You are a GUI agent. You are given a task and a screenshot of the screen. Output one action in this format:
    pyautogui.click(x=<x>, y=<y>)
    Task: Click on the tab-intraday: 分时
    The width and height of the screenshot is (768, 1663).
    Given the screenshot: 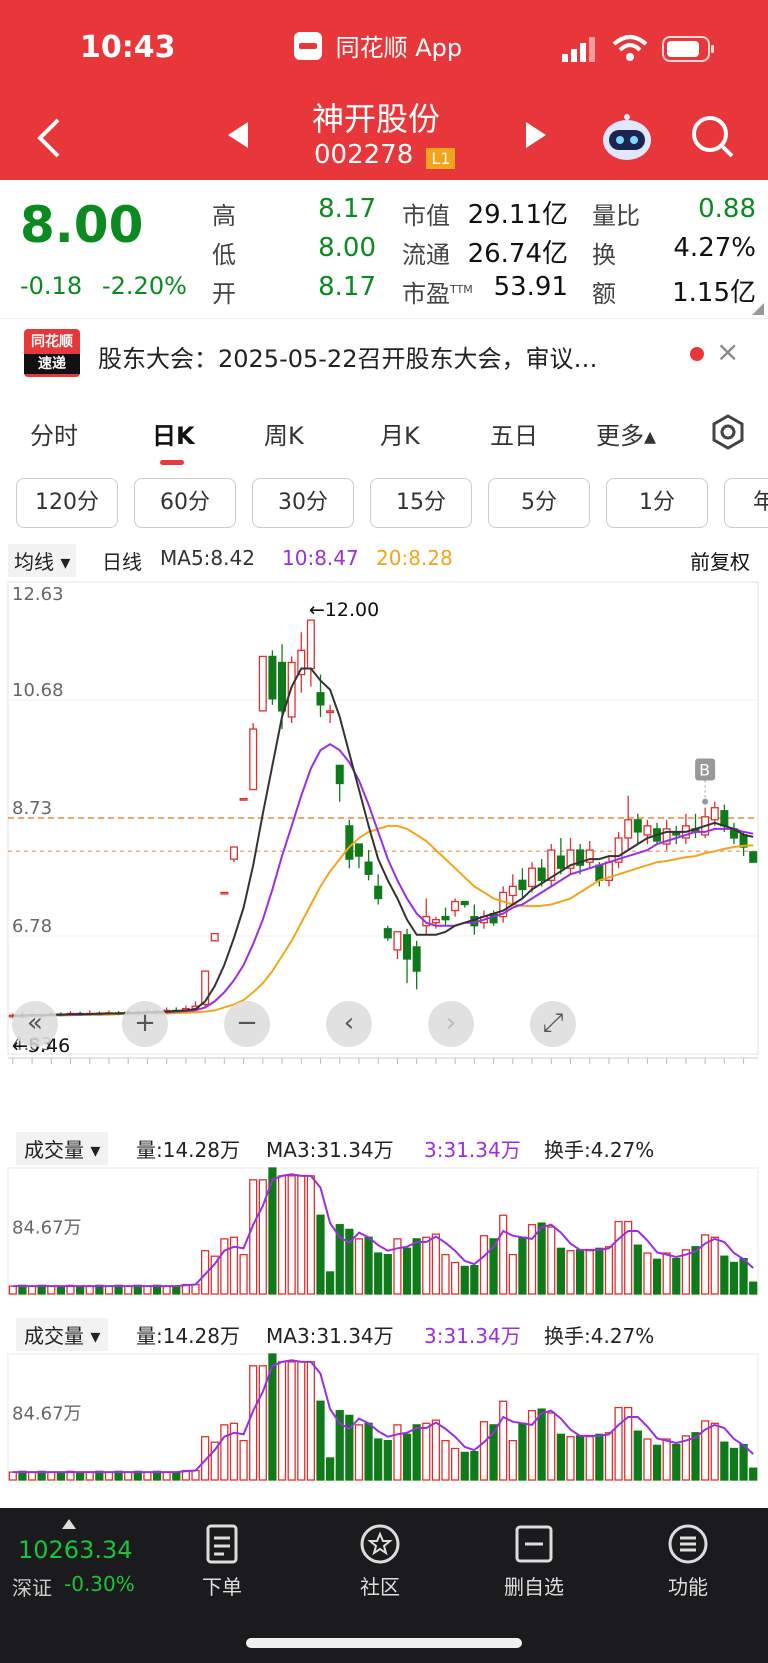 What is the action you would take?
    pyautogui.click(x=54, y=433)
    